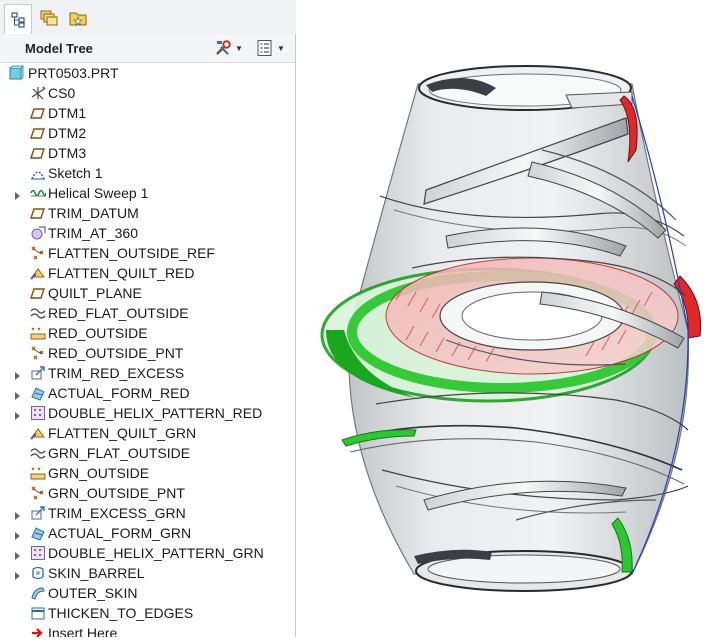 The image size is (719, 642). I want to click on tree-item: THICKEN_TO_EDGES, so click(147, 613).